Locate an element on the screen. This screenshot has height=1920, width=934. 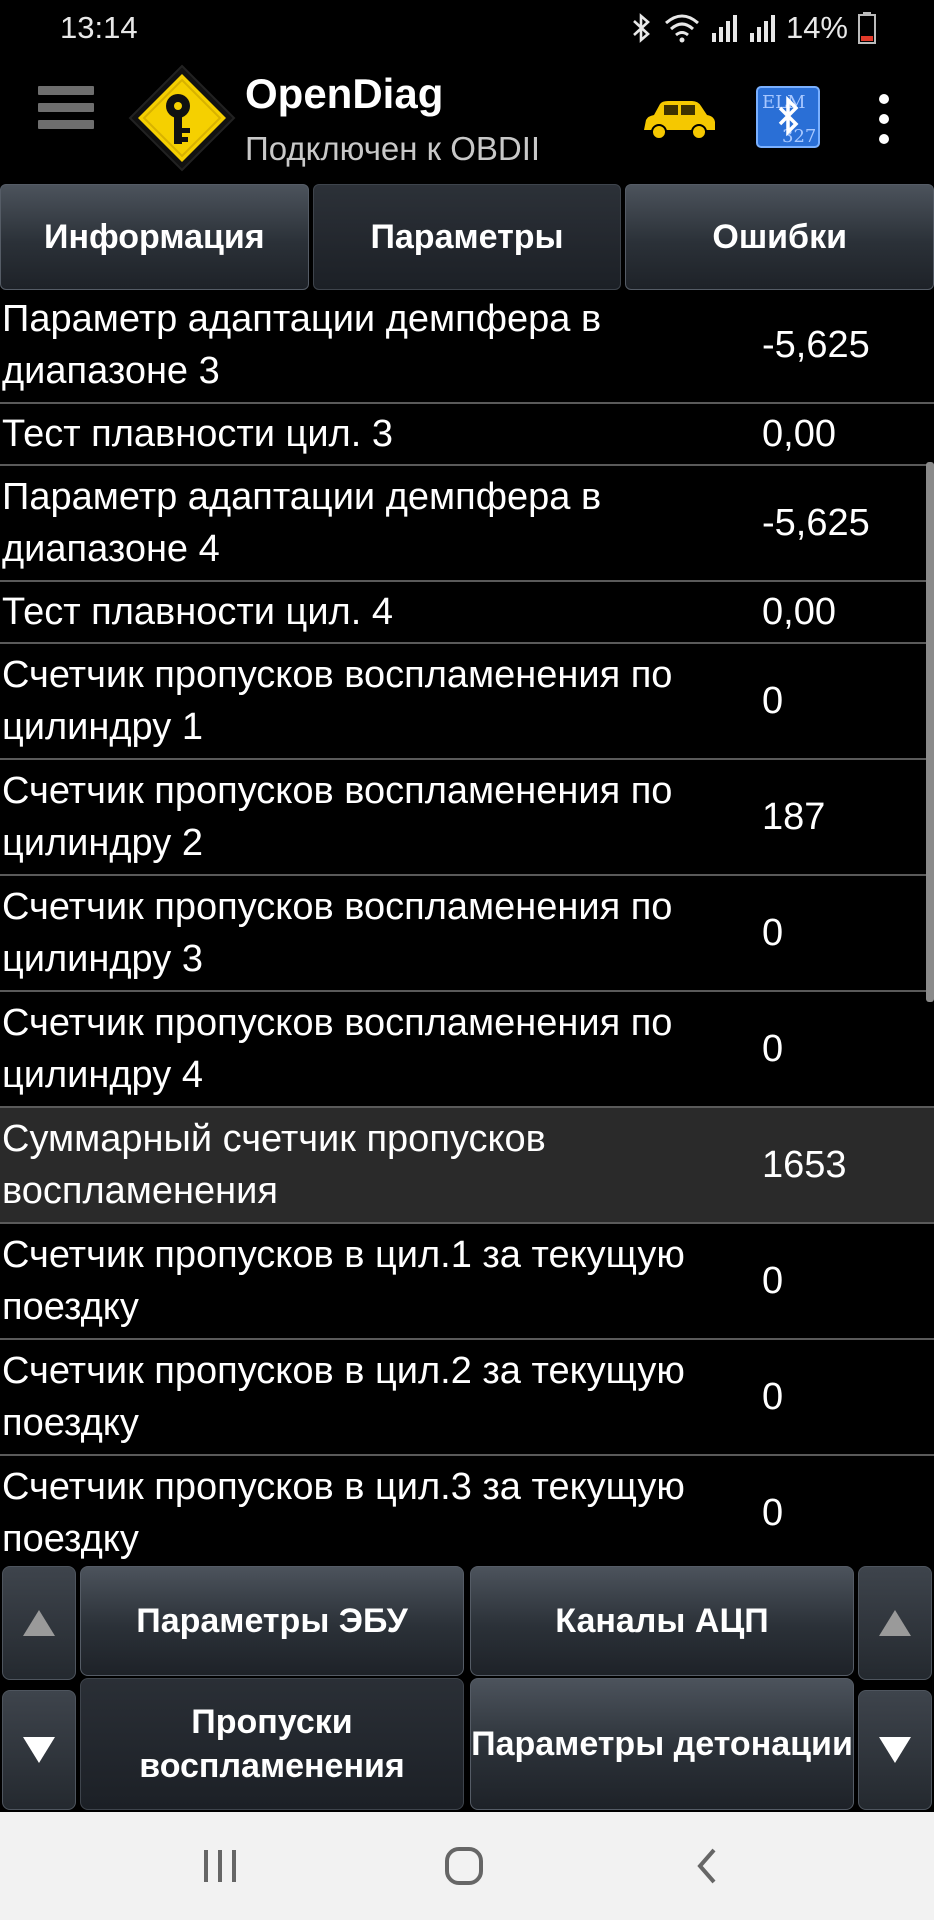
overflow-menu-icon is located at coordinates (884, 119).